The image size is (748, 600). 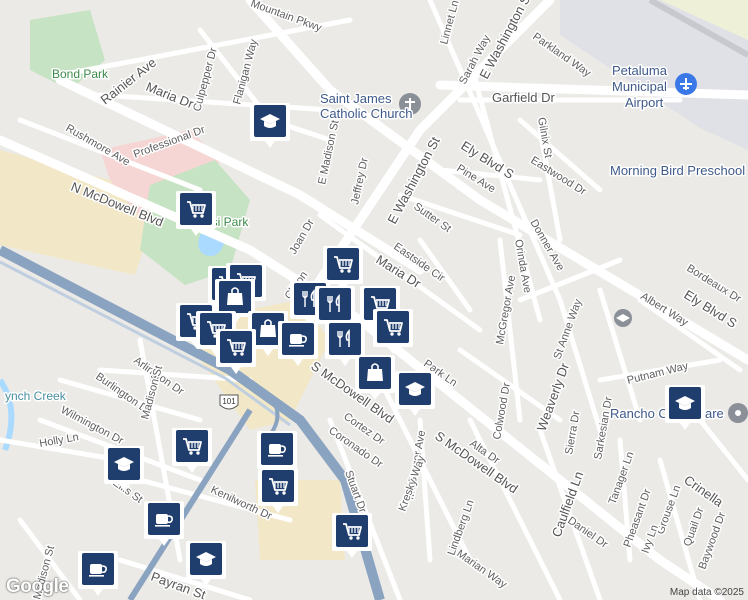 What do you see at coordinates (677, 170) in the screenshot?
I see `preschool-label: Morning Bird Preschool` at bounding box center [677, 170].